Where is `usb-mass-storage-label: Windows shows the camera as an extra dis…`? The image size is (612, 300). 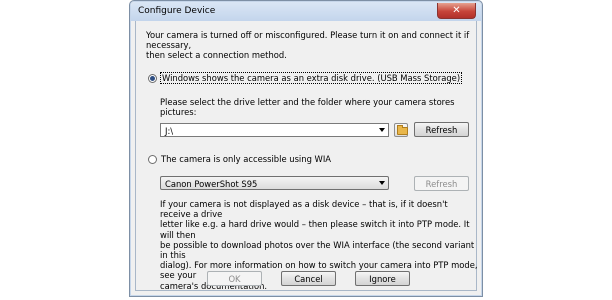
usb-mass-storage-label: Windows shows the camera as an extra dis… is located at coordinates (311, 78).